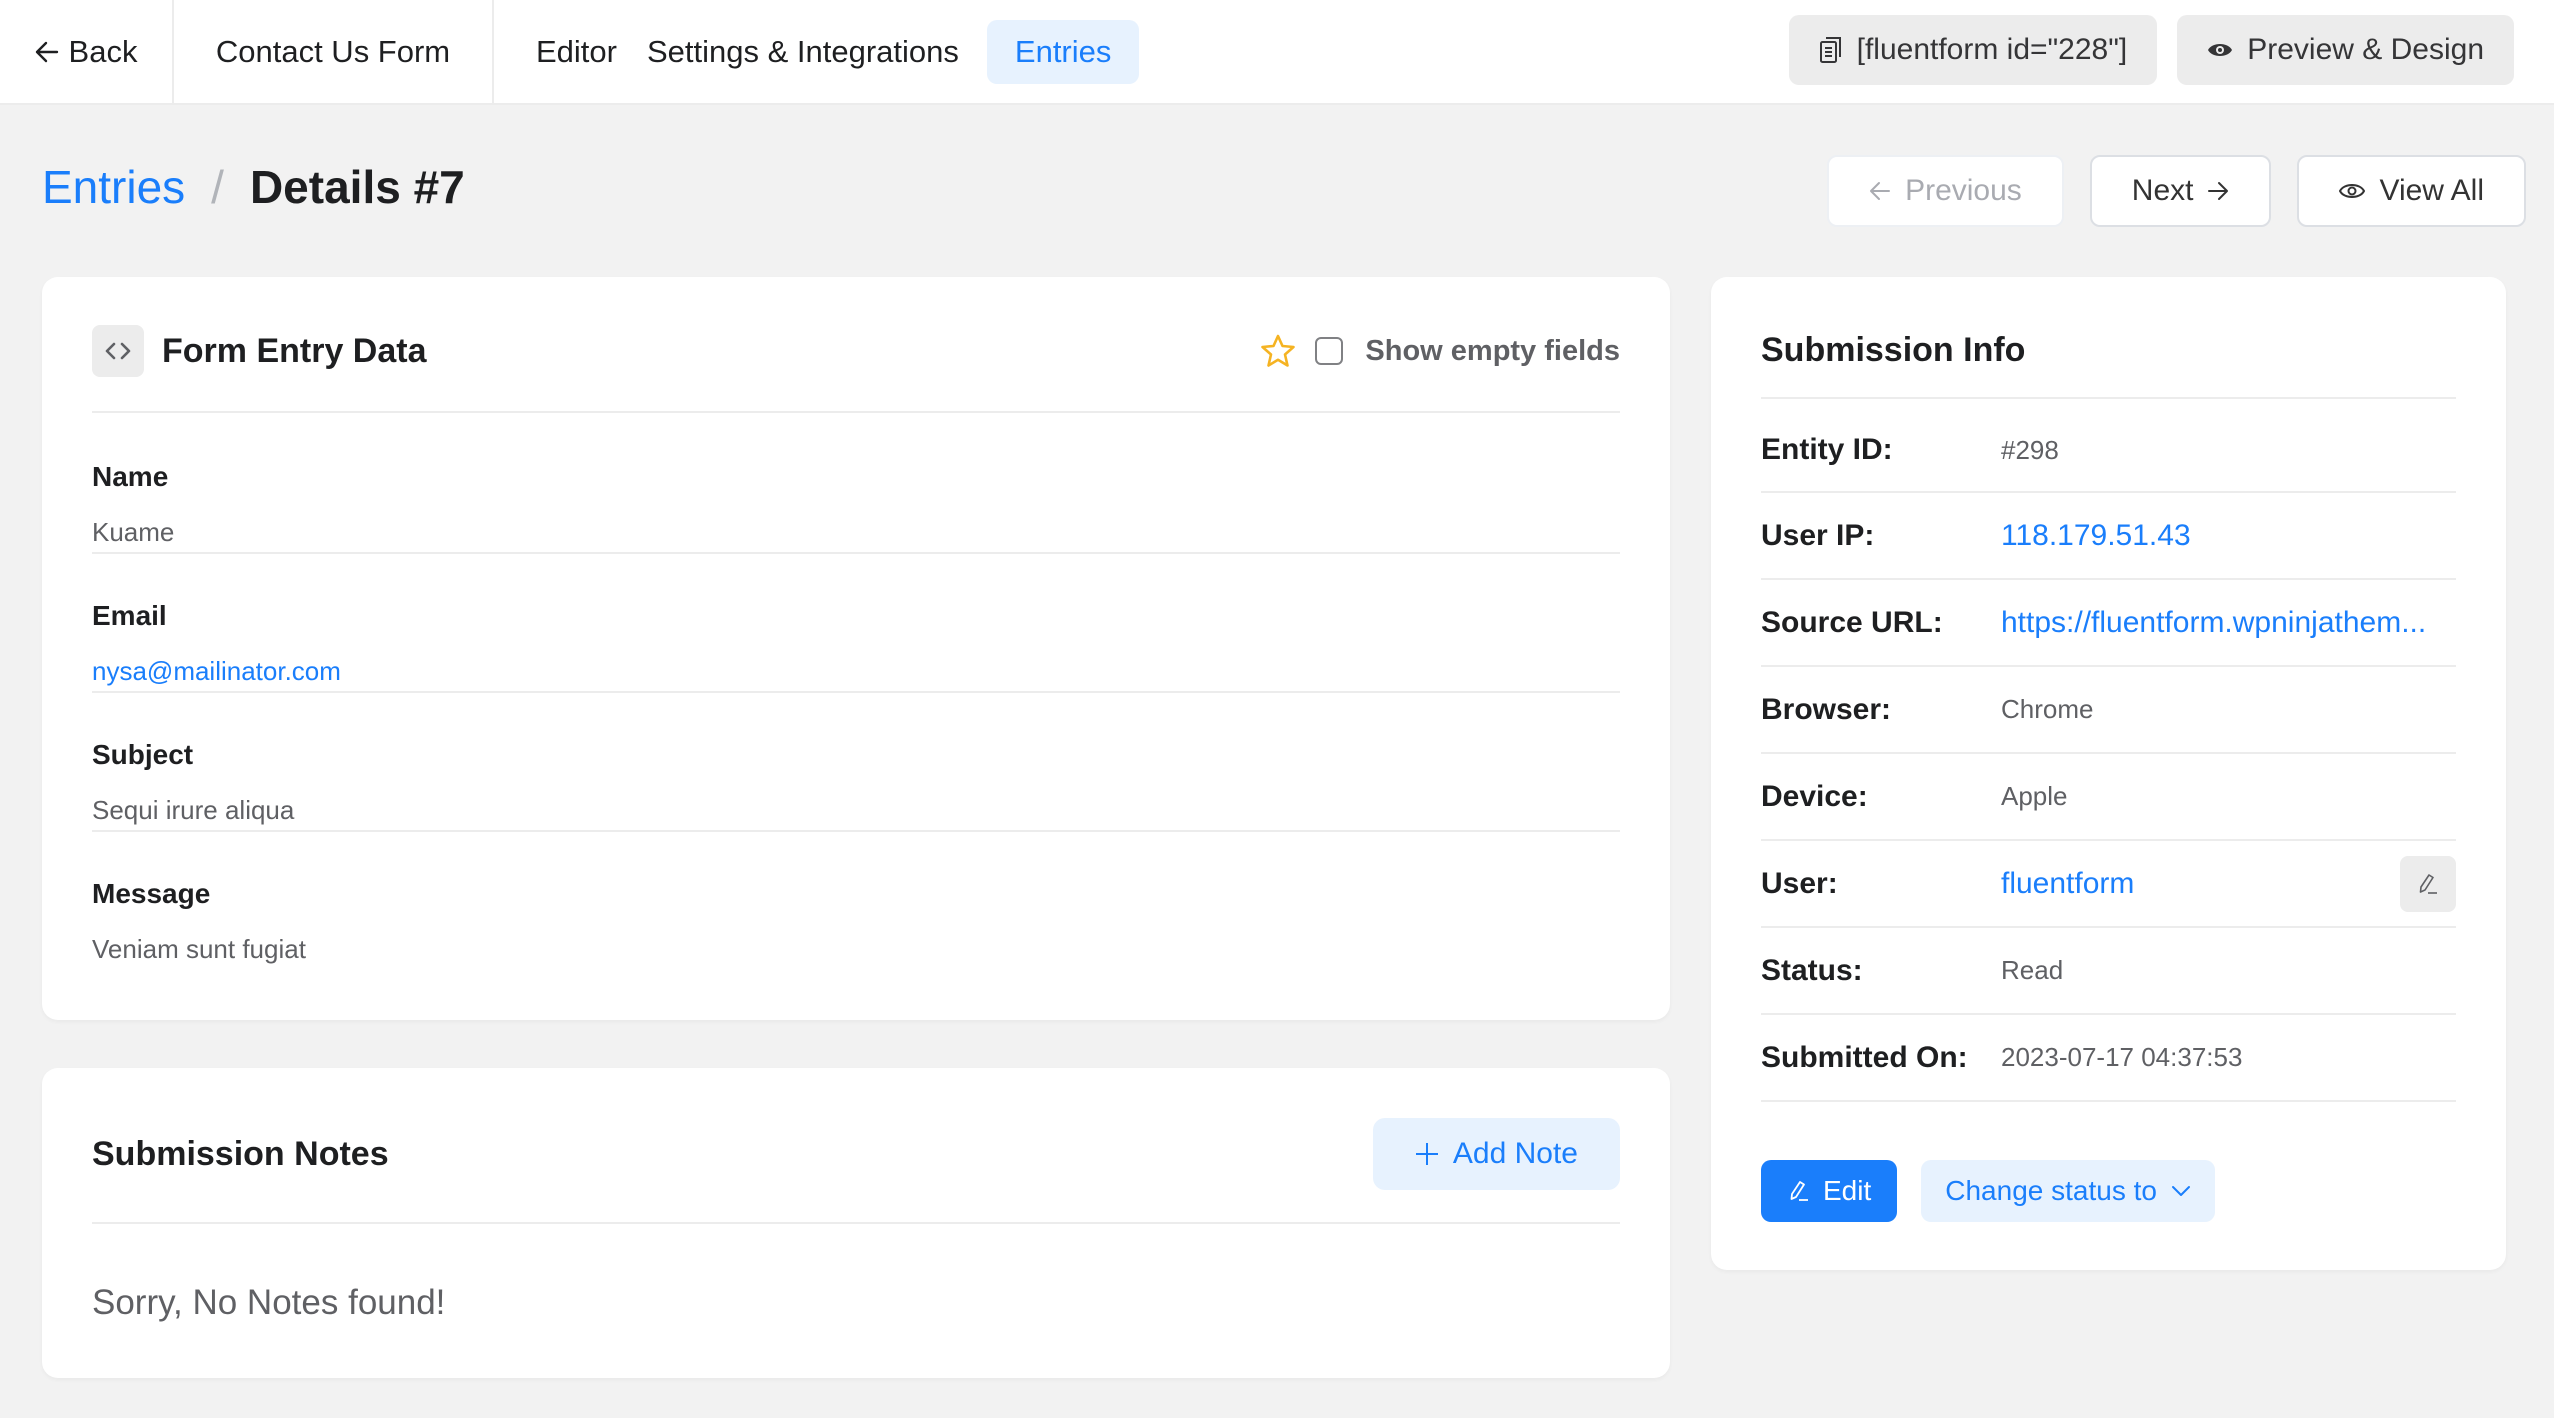  Describe the element at coordinates (576, 52) in the screenshot. I see `tab-editor: Editor` at that location.